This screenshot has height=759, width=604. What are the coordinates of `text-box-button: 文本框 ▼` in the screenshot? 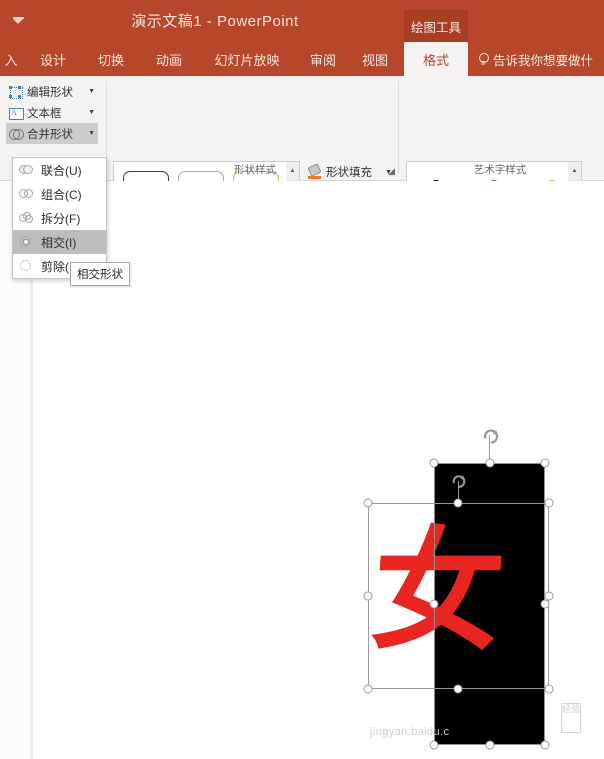 It's located at (52, 112).